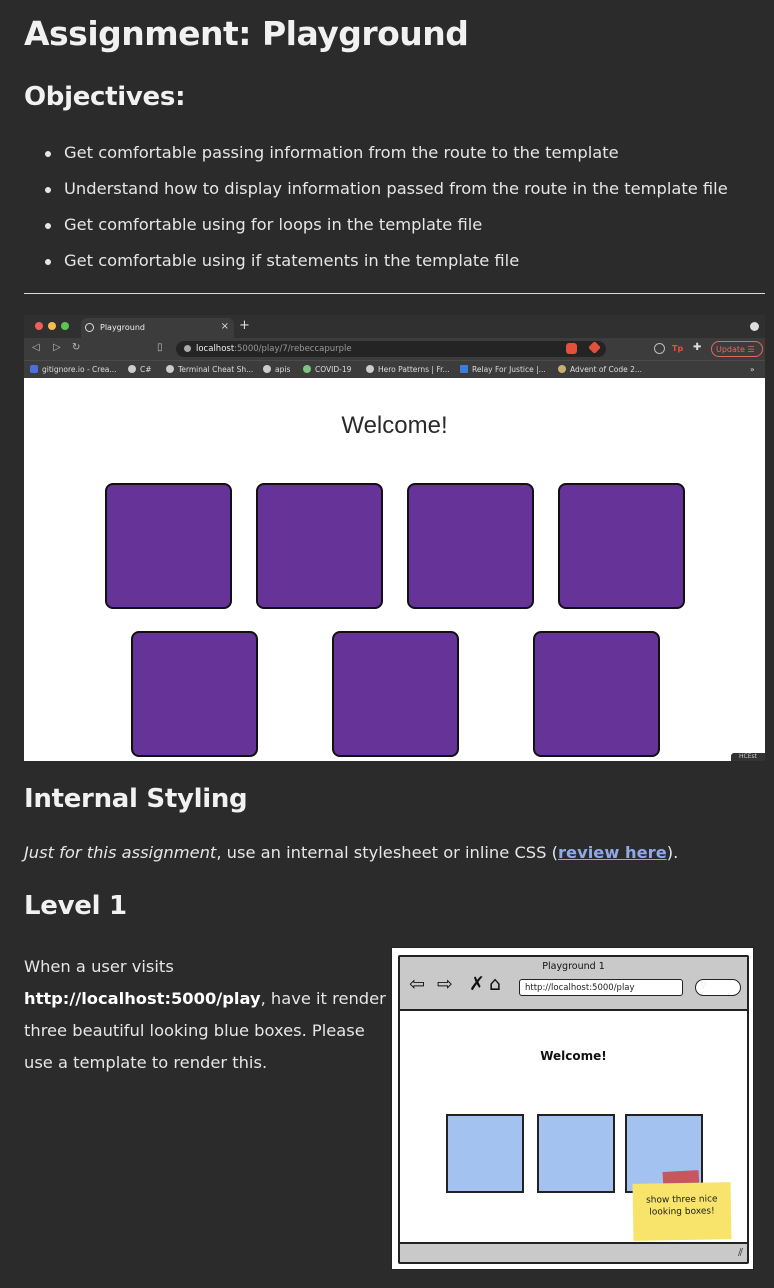  What do you see at coordinates (39, 326) in the screenshot?
I see `close-window-icon` at bounding box center [39, 326].